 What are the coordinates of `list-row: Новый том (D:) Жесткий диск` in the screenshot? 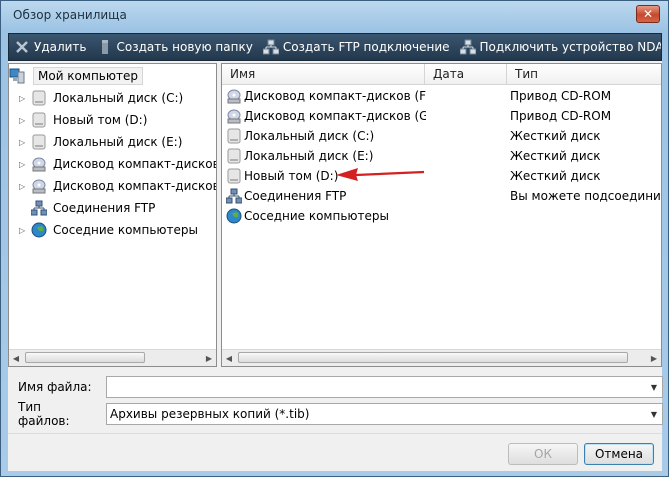 It's located at (441, 176).